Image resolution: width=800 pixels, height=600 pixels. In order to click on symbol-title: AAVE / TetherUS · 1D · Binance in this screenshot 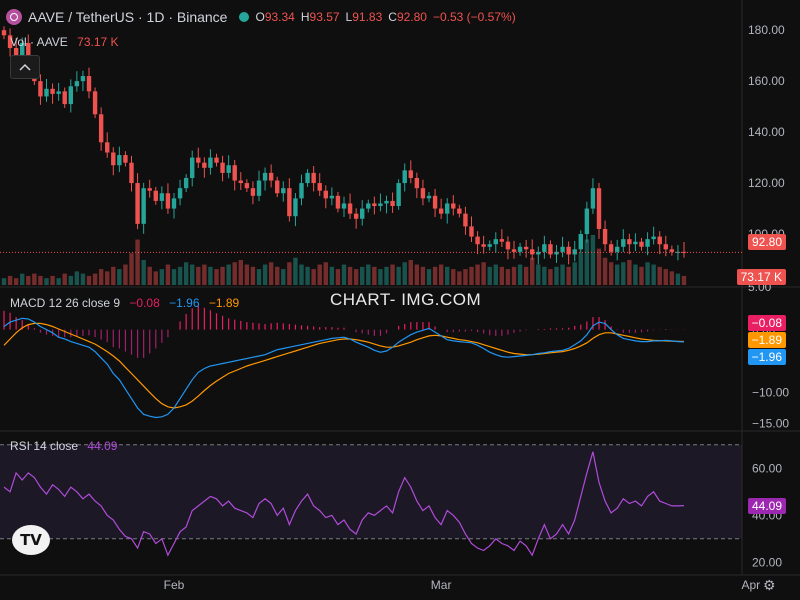, I will do `click(128, 17)`.